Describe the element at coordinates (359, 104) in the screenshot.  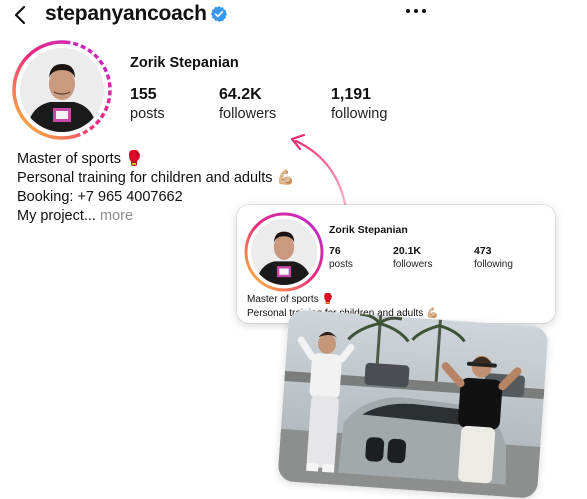
I see `stat-following: 1,191 following` at that location.